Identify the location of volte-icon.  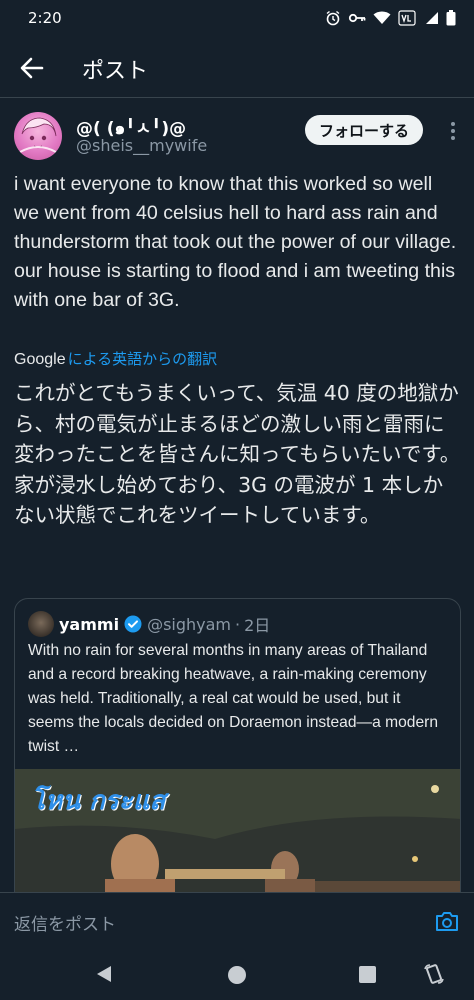
(407, 18).